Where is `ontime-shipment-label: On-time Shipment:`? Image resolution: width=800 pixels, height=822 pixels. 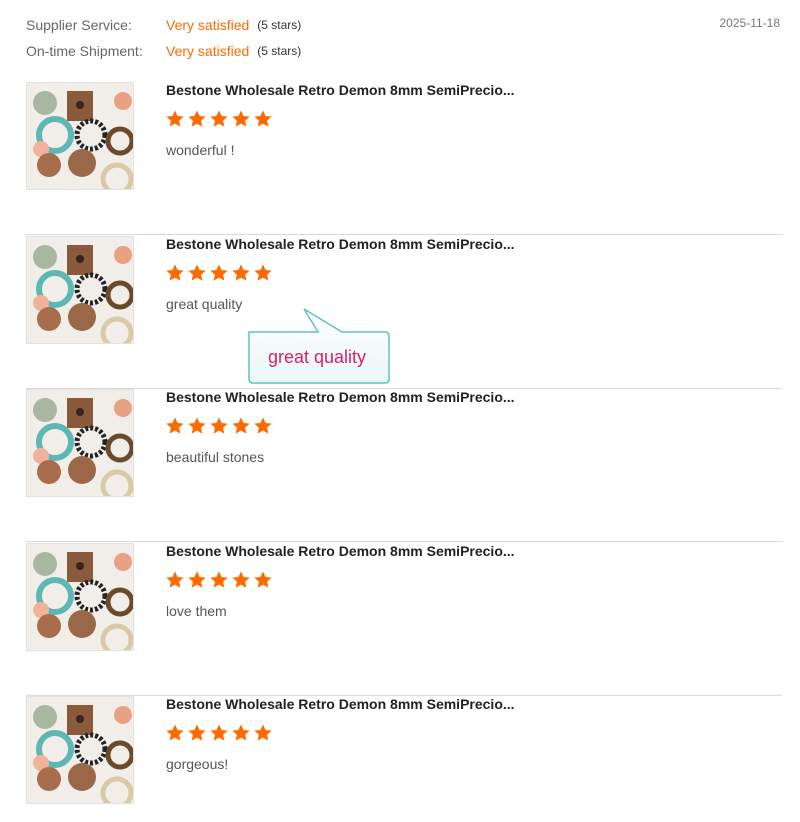
ontime-shipment-label: On-time Shipment: is located at coordinates (84, 51).